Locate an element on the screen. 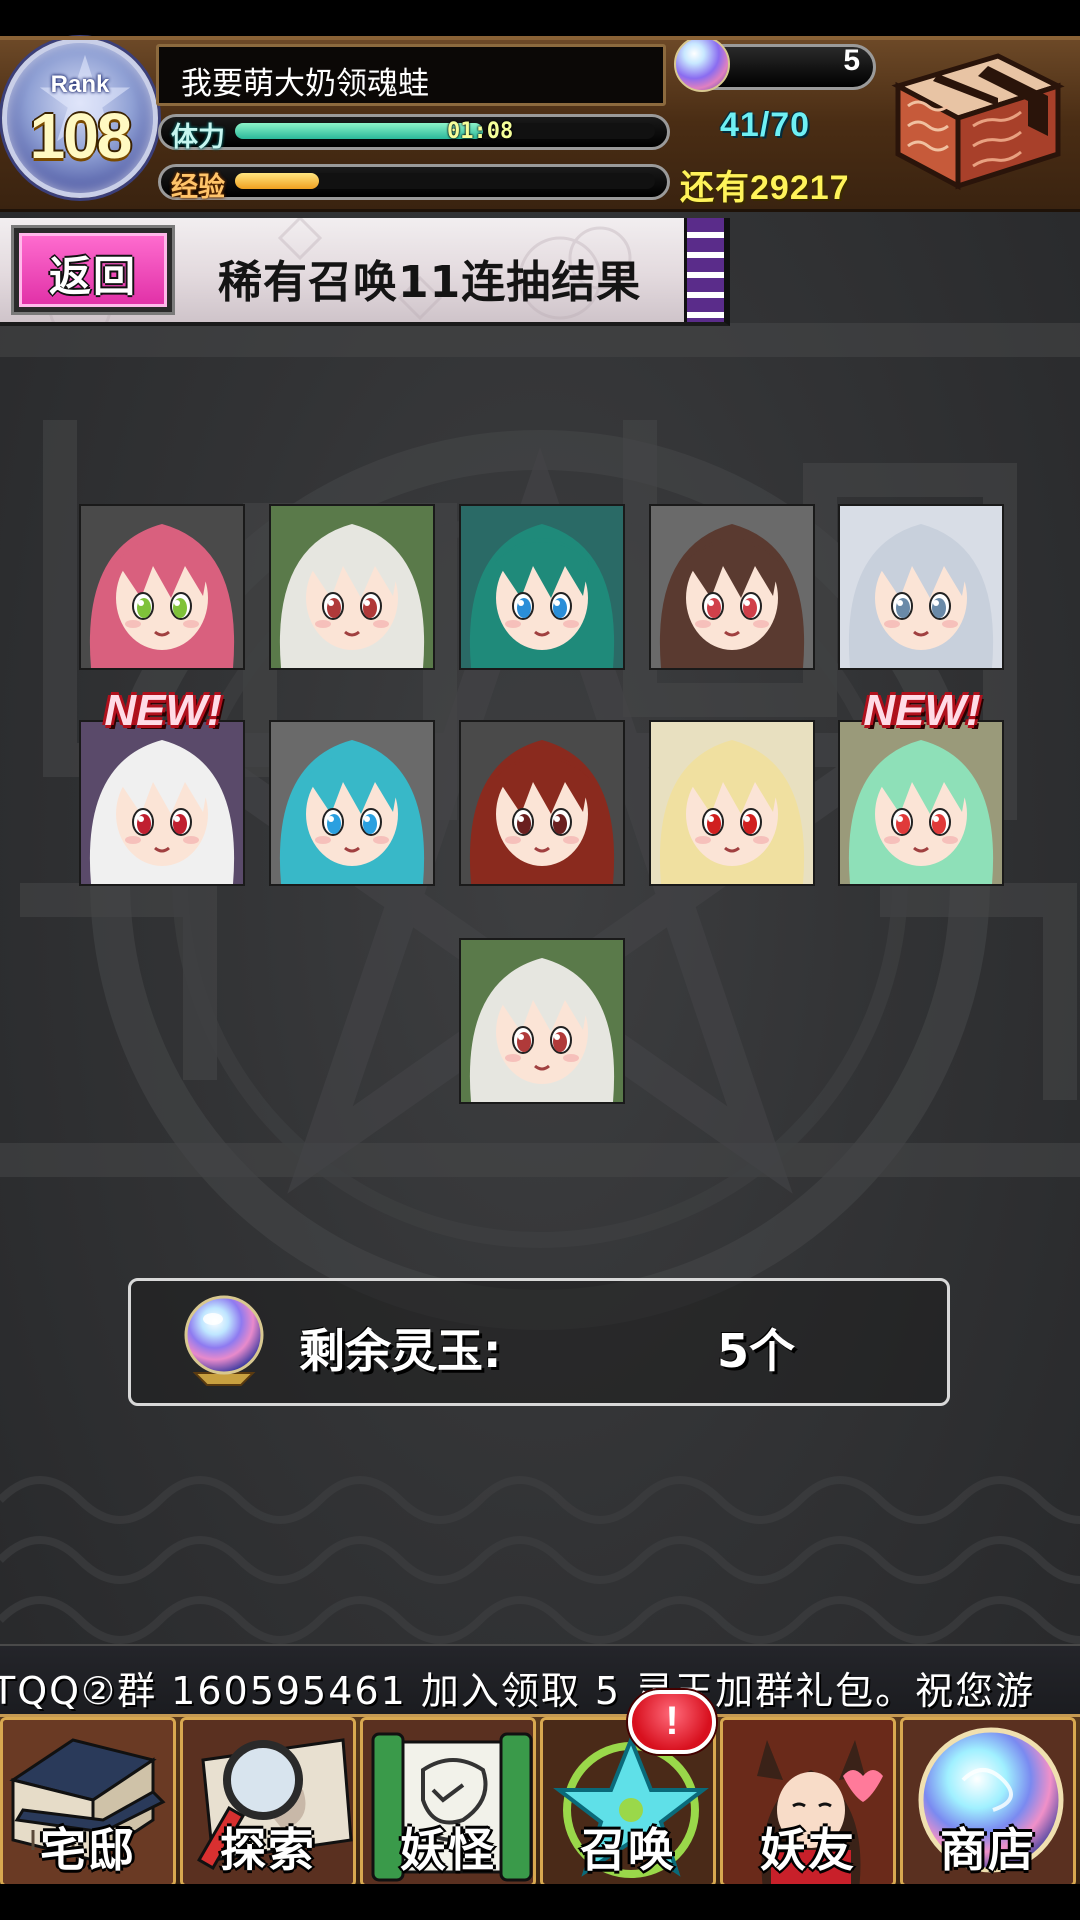  stamina-timer: 01:08 is located at coordinates (480, 131).